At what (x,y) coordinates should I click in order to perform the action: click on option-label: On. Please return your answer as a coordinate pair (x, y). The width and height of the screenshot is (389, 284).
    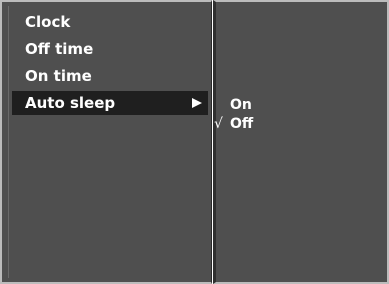
    Looking at the image, I should click on (241, 105).